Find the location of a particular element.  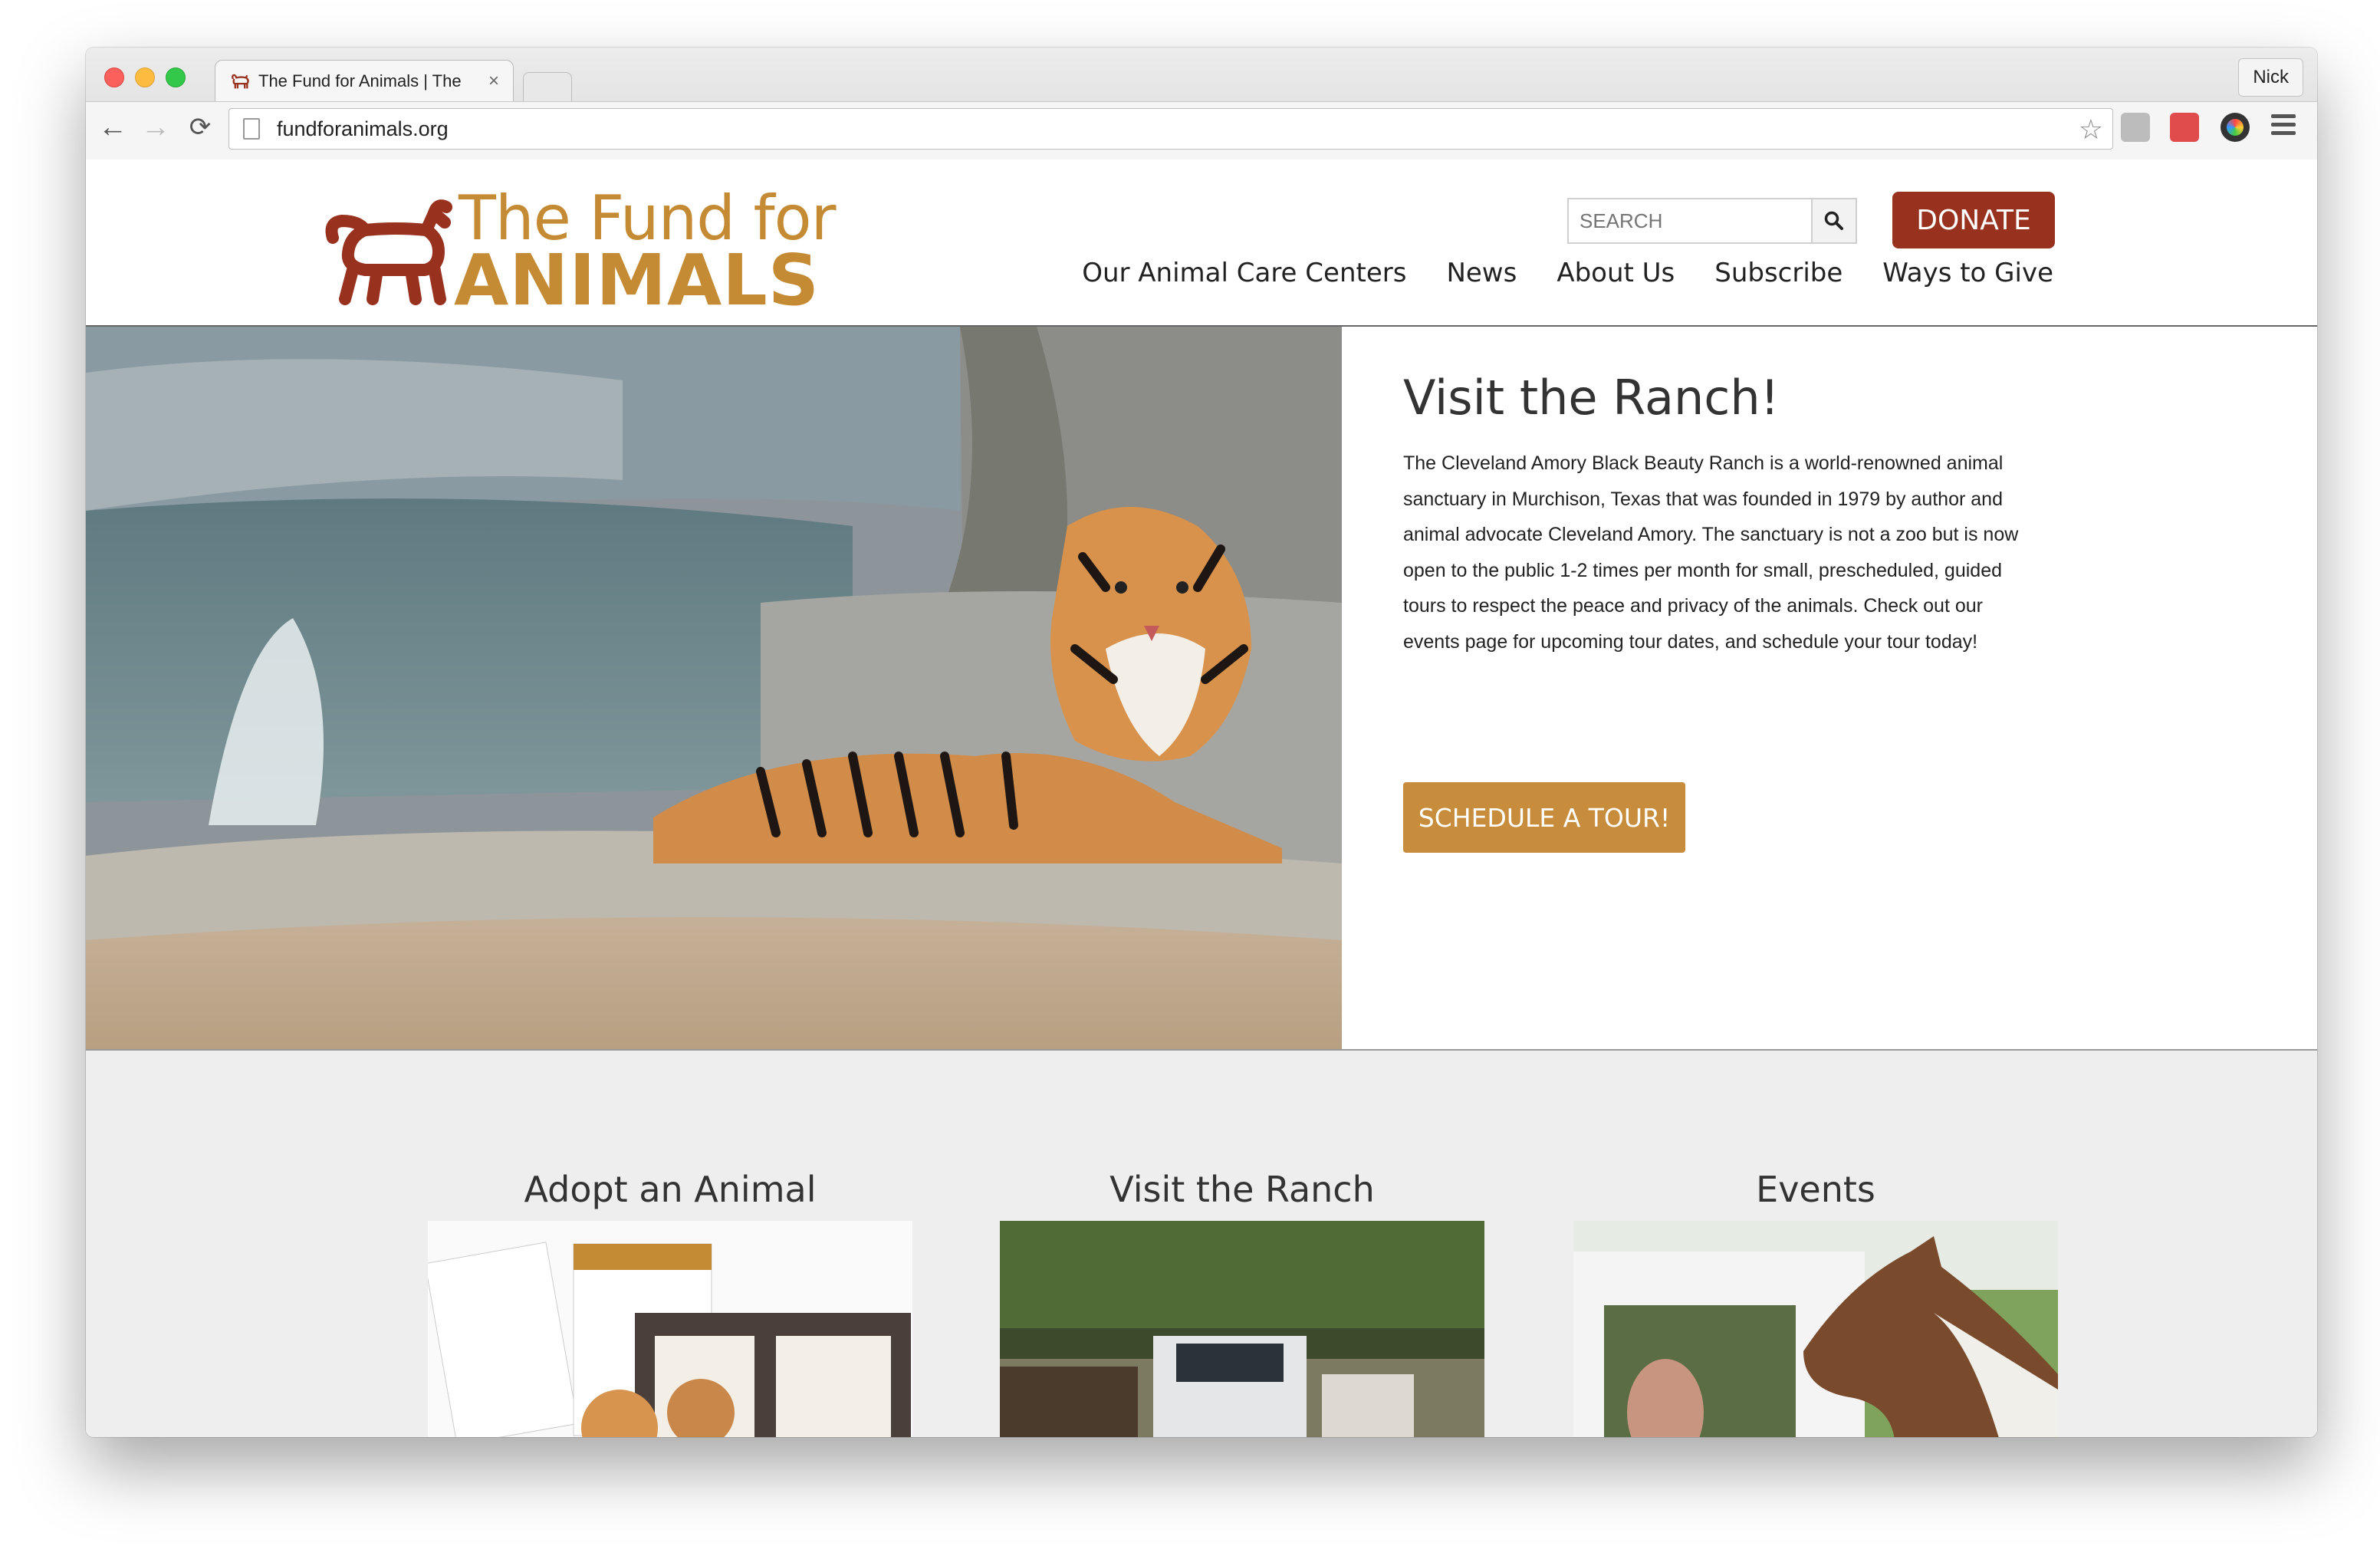

search-icon is located at coordinates (1834, 220).